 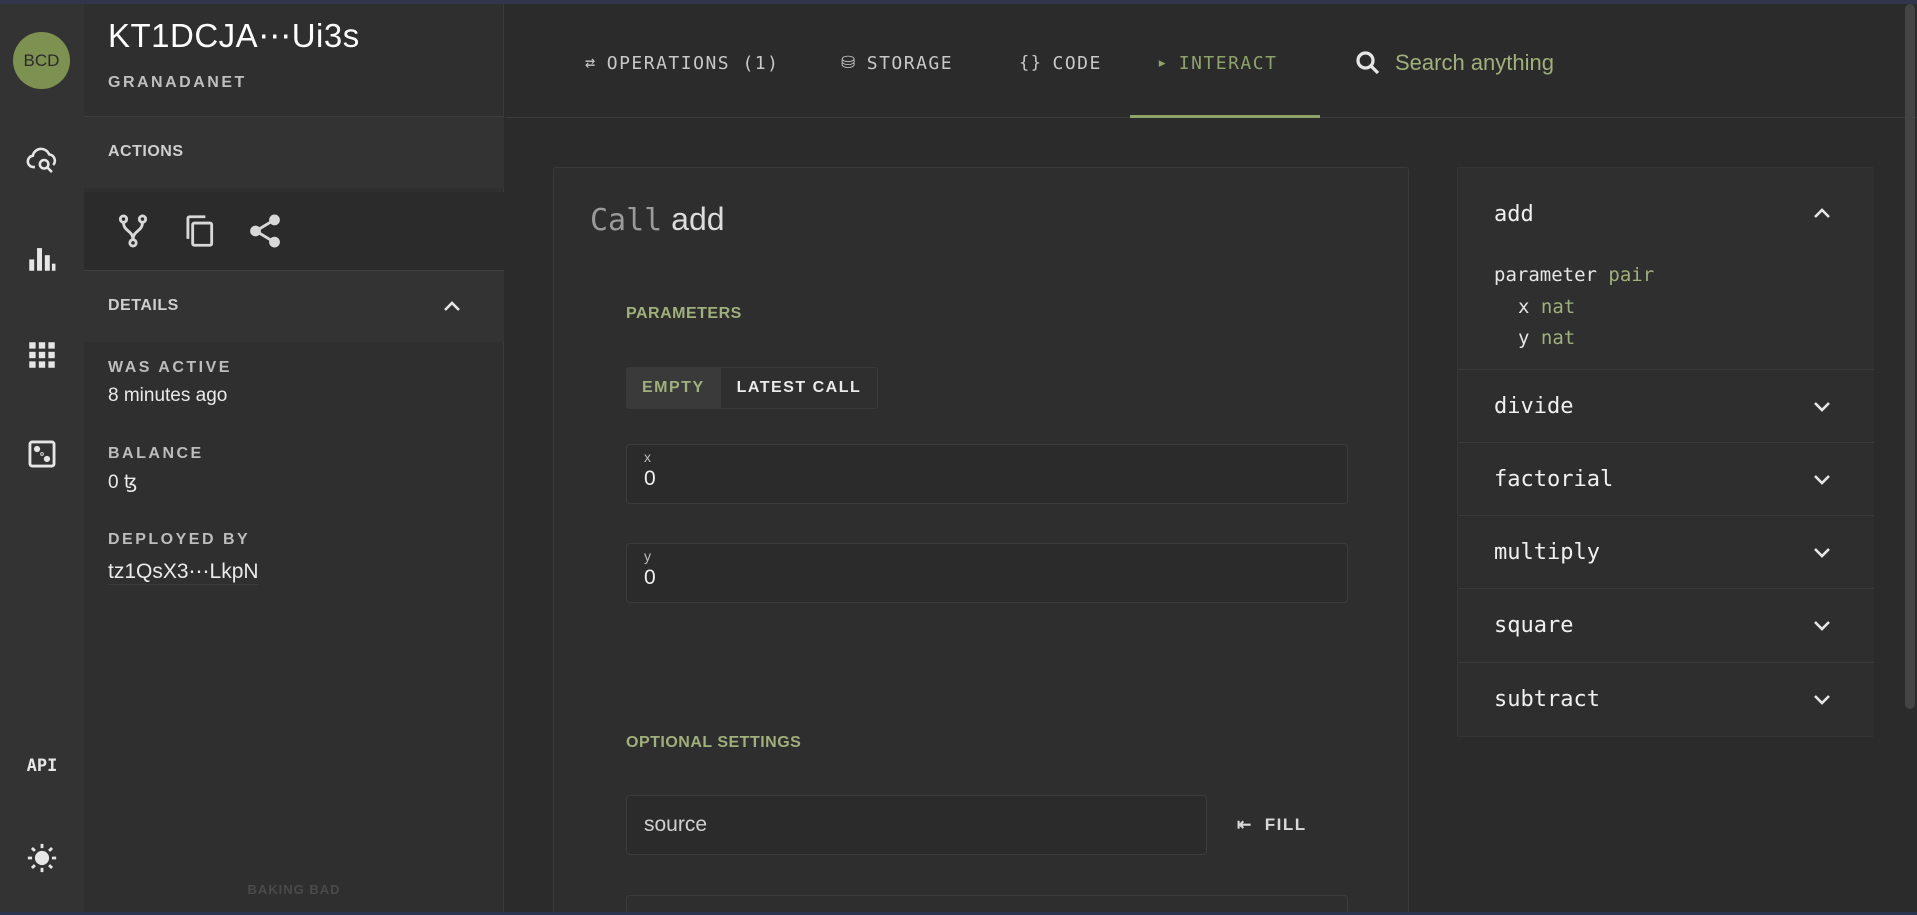 What do you see at coordinates (179, 539) in the screenshot?
I see `deployed-by-label: DEPLOYED BY` at bounding box center [179, 539].